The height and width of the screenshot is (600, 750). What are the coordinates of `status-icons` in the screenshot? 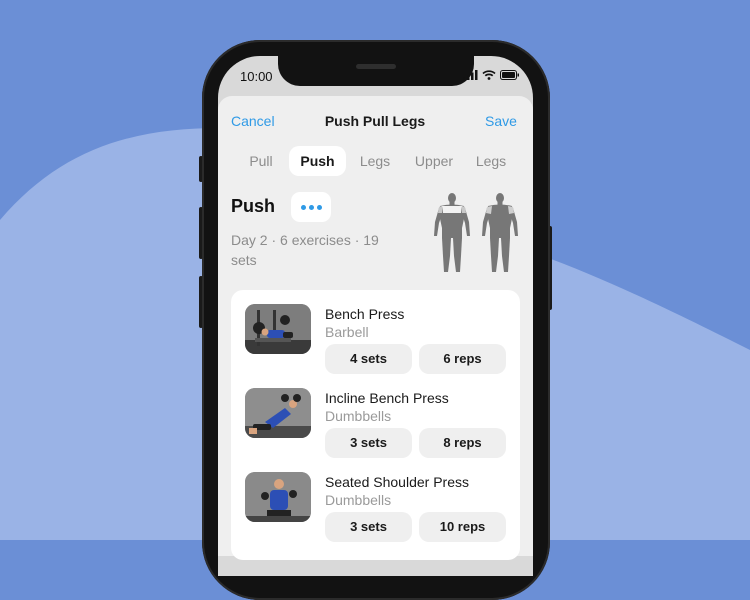 It's located at (491, 75).